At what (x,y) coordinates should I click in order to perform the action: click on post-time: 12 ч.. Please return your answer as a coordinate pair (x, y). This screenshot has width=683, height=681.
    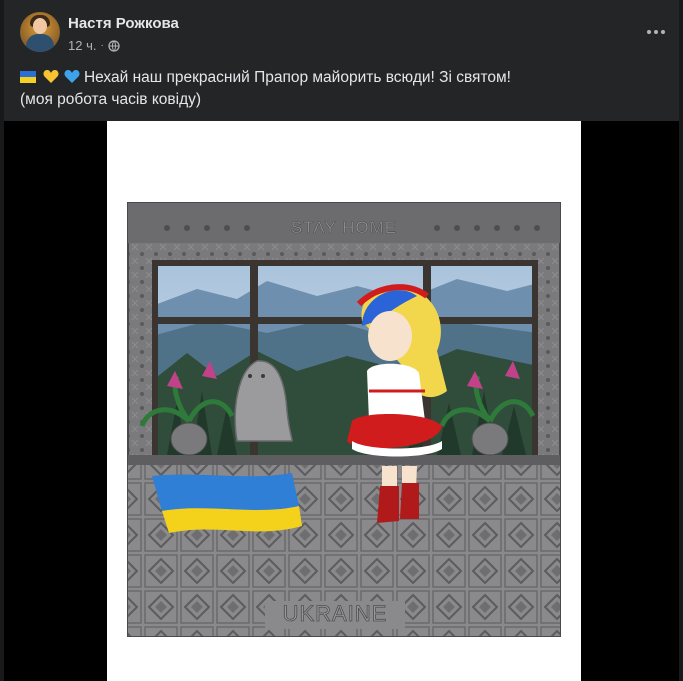
    Looking at the image, I should click on (82, 45).